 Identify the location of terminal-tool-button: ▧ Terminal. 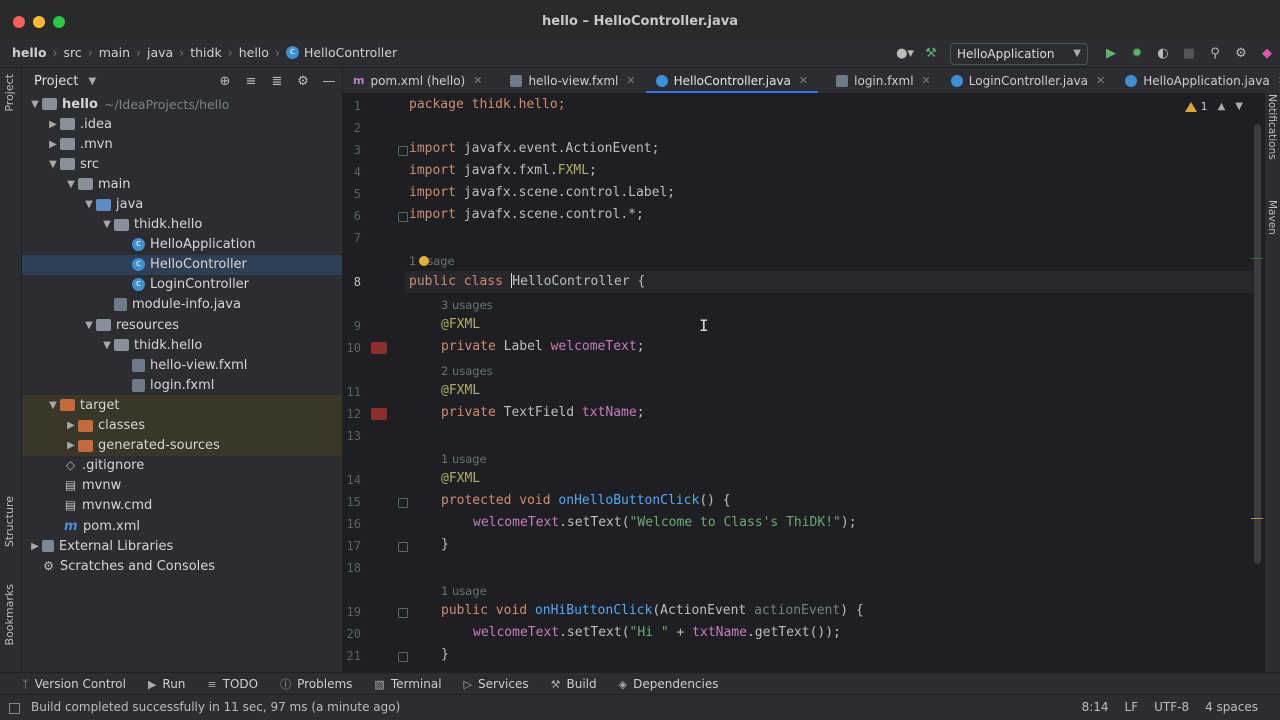
(407, 684).